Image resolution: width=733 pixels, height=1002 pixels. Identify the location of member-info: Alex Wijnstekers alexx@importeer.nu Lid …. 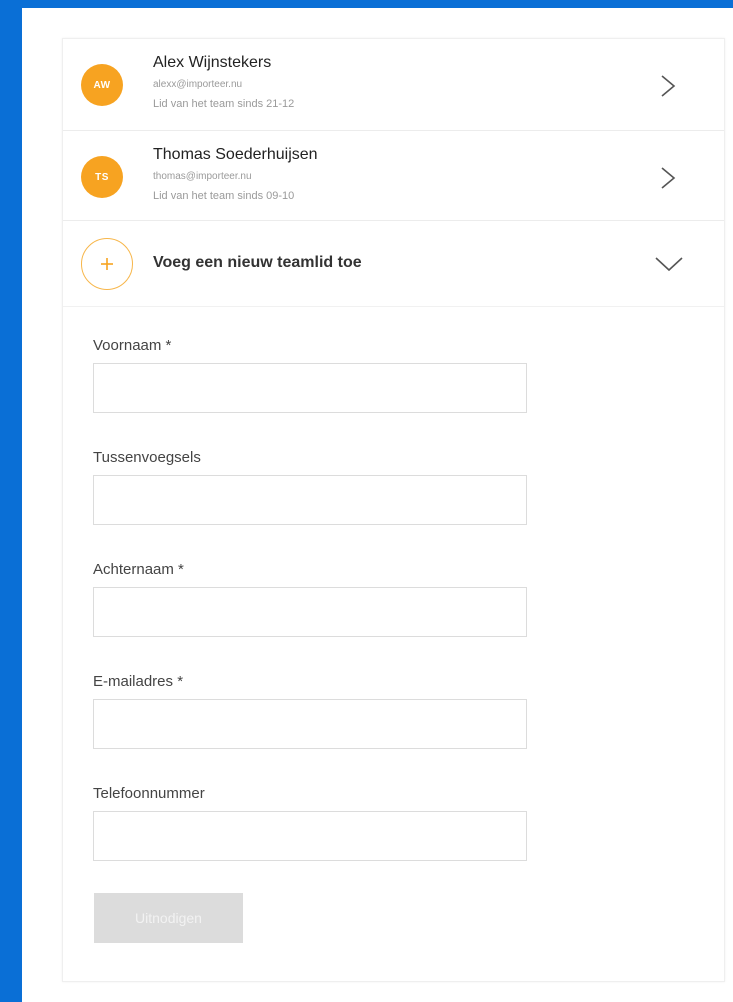
(223, 82).